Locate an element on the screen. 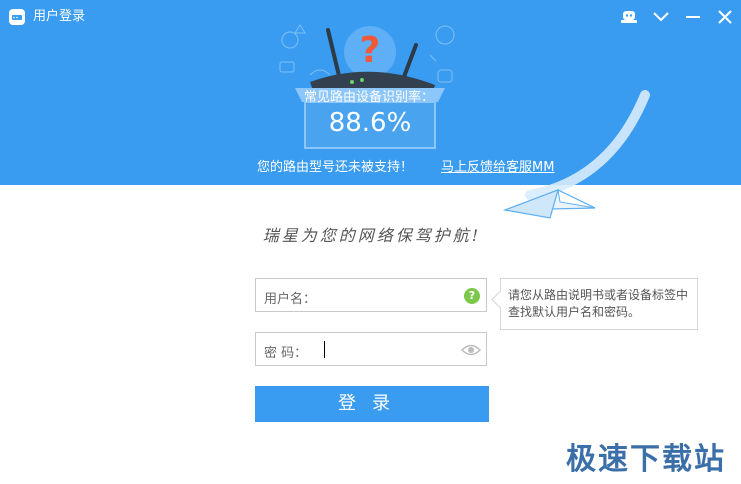 The height and width of the screenshot is (484, 741). minimize-button is located at coordinates (693, 17).